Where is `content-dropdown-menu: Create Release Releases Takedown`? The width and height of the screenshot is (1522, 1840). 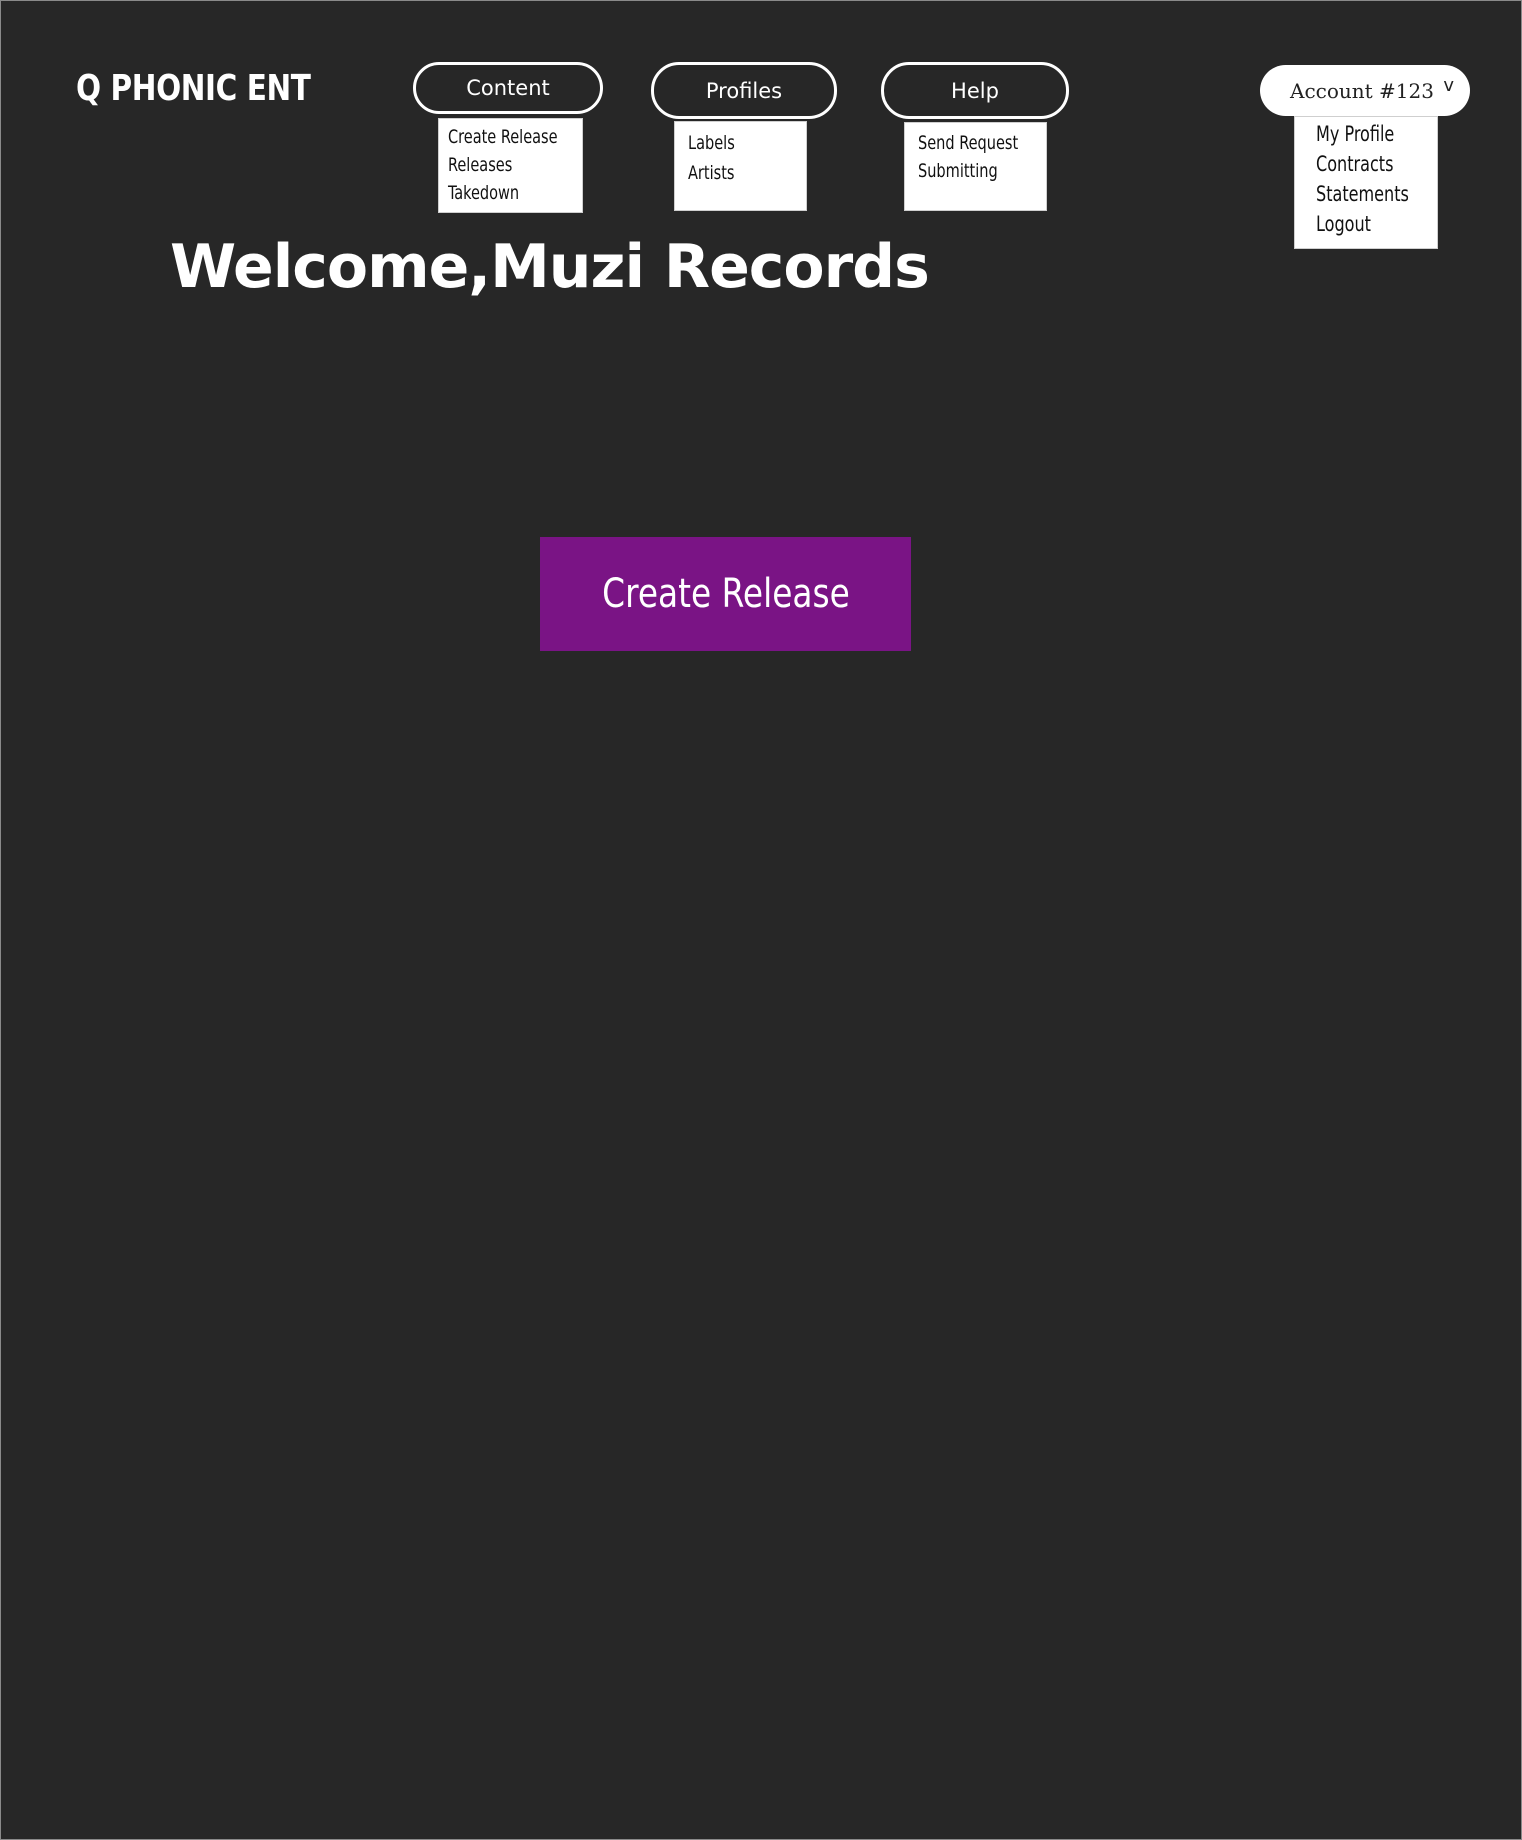 content-dropdown-menu: Create Release Releases Takedown is located at coordinates (510, 165).